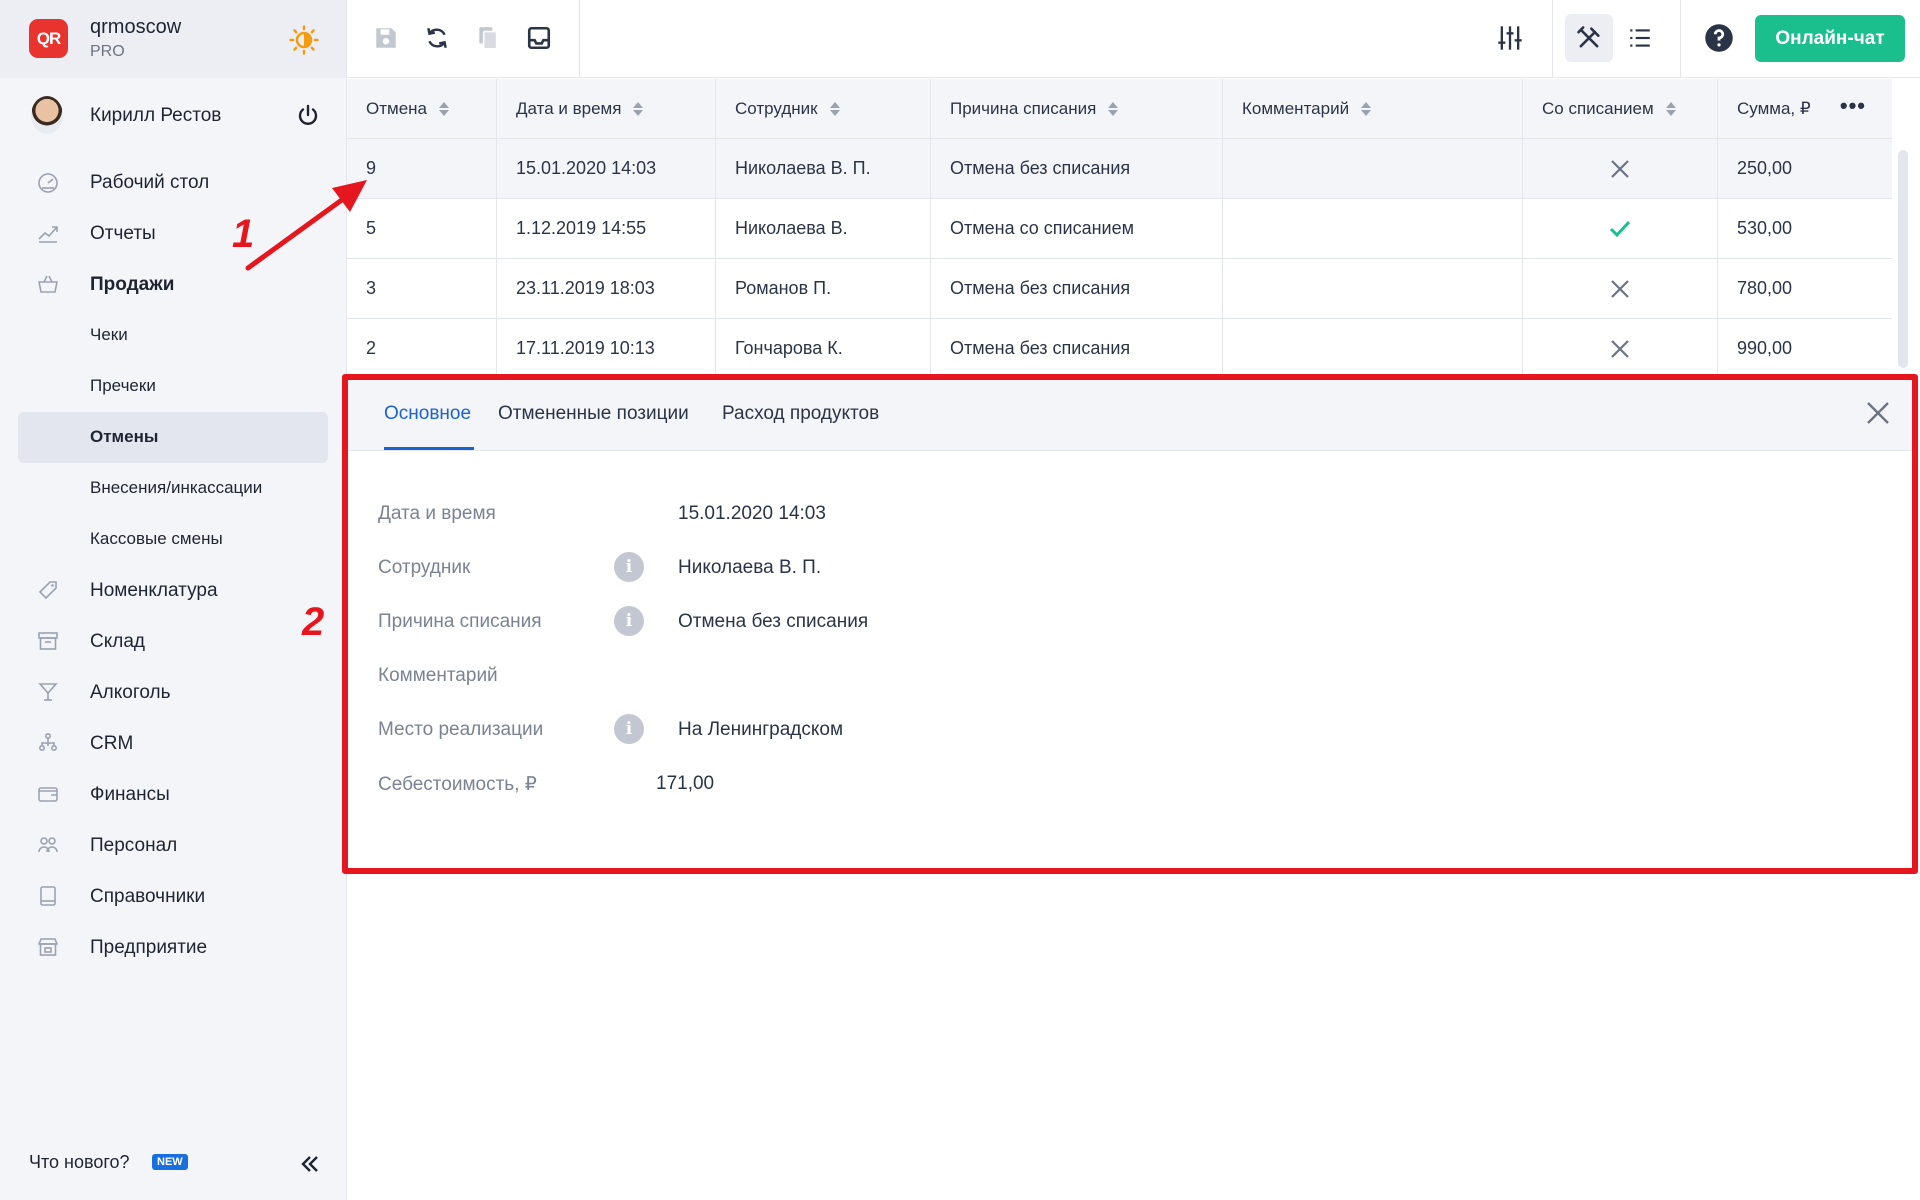 This screenshot has width=1920, height=1200. What do you see at coordinates (823, 168) in the screenshot?
I see `table-cell: Николаева В. П.` at bounding box center [823, 168].